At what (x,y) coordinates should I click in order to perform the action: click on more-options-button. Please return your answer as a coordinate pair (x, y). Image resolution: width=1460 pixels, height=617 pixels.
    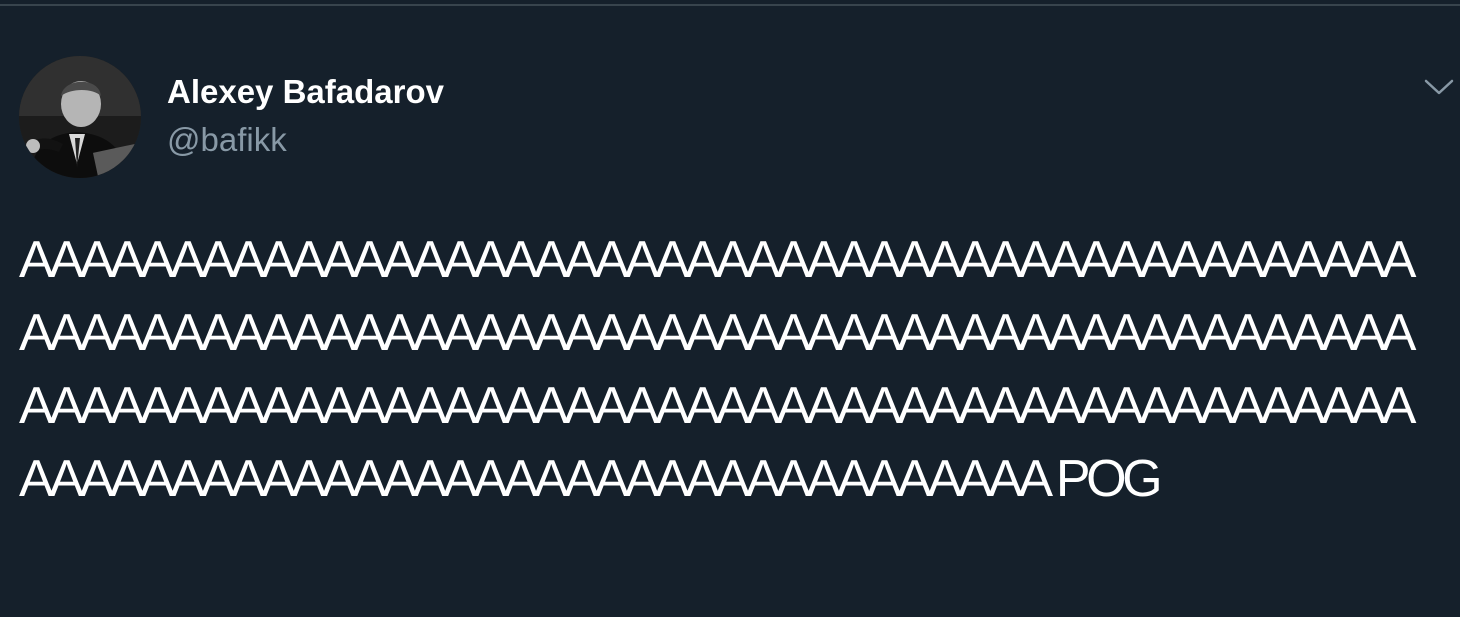
    Looking at the image, I should click on (1439, 87).